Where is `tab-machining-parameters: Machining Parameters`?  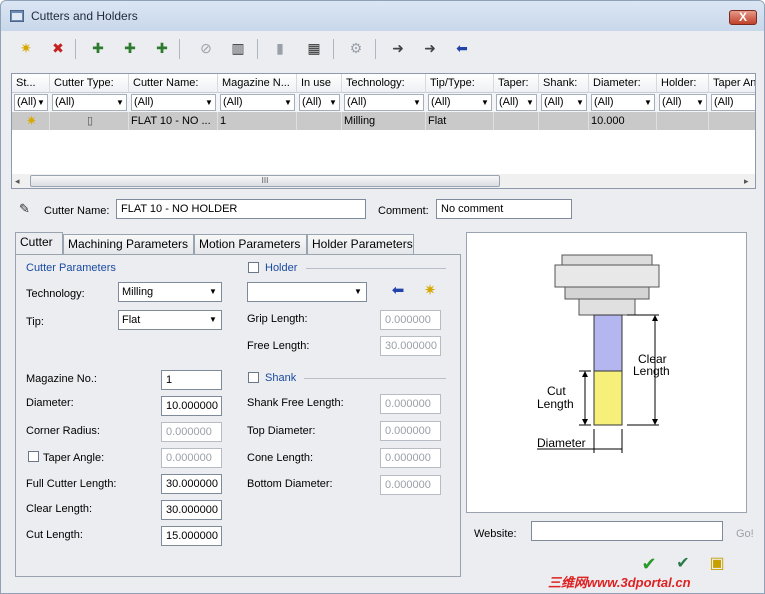 tab-machining-parameters: Machining Parameters is located at coordinates (128, 244).